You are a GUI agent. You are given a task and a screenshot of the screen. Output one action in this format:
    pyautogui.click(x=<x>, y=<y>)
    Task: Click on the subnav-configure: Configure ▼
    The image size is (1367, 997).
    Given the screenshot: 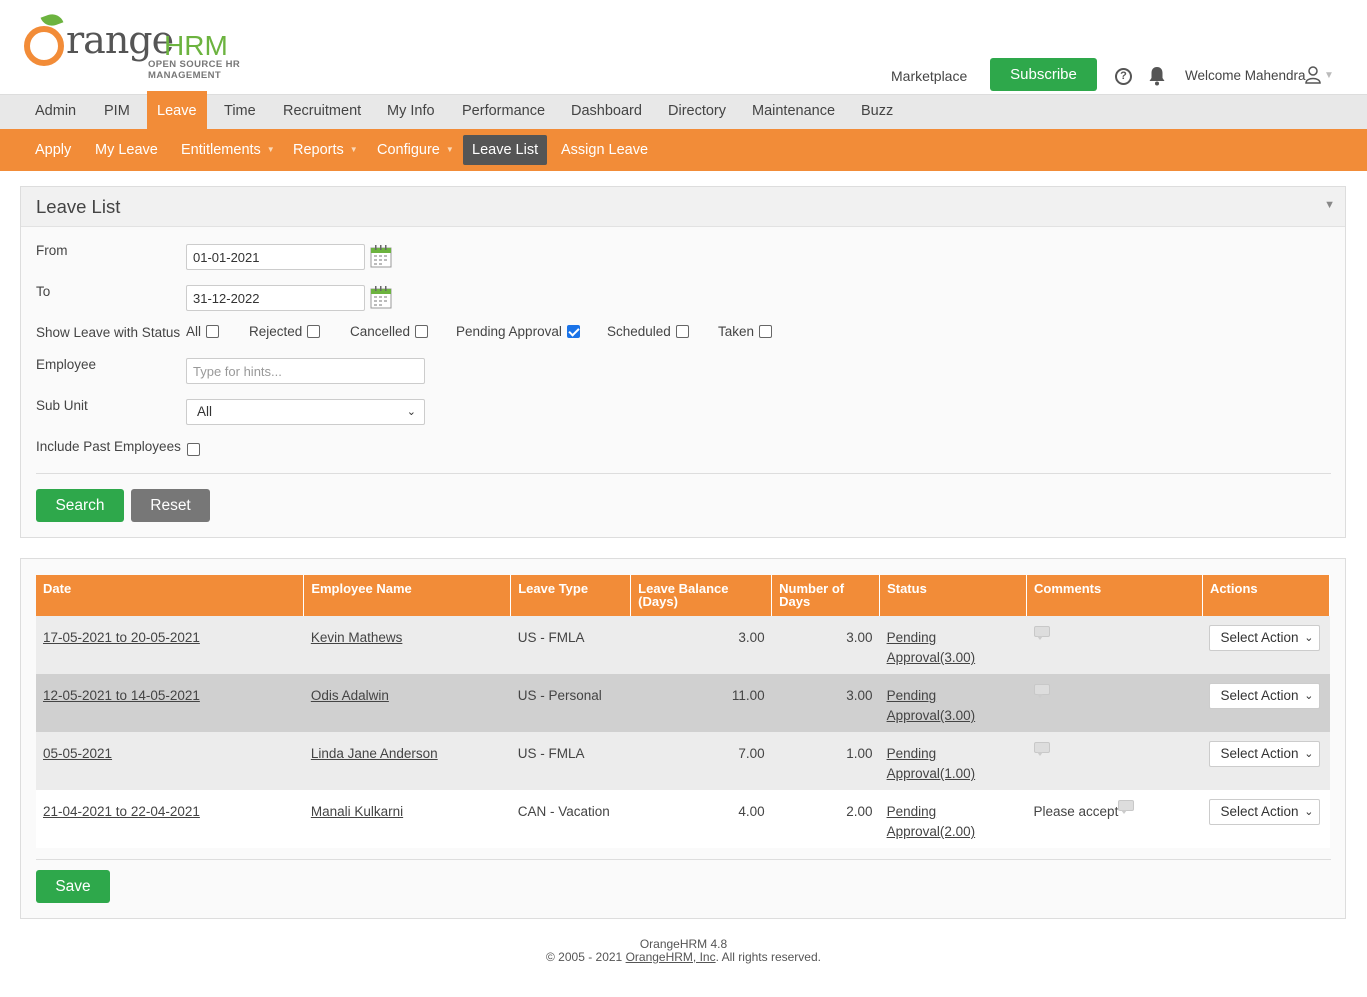 What is the action you would take?
    pyautogui.click(x=415, y=150)
    